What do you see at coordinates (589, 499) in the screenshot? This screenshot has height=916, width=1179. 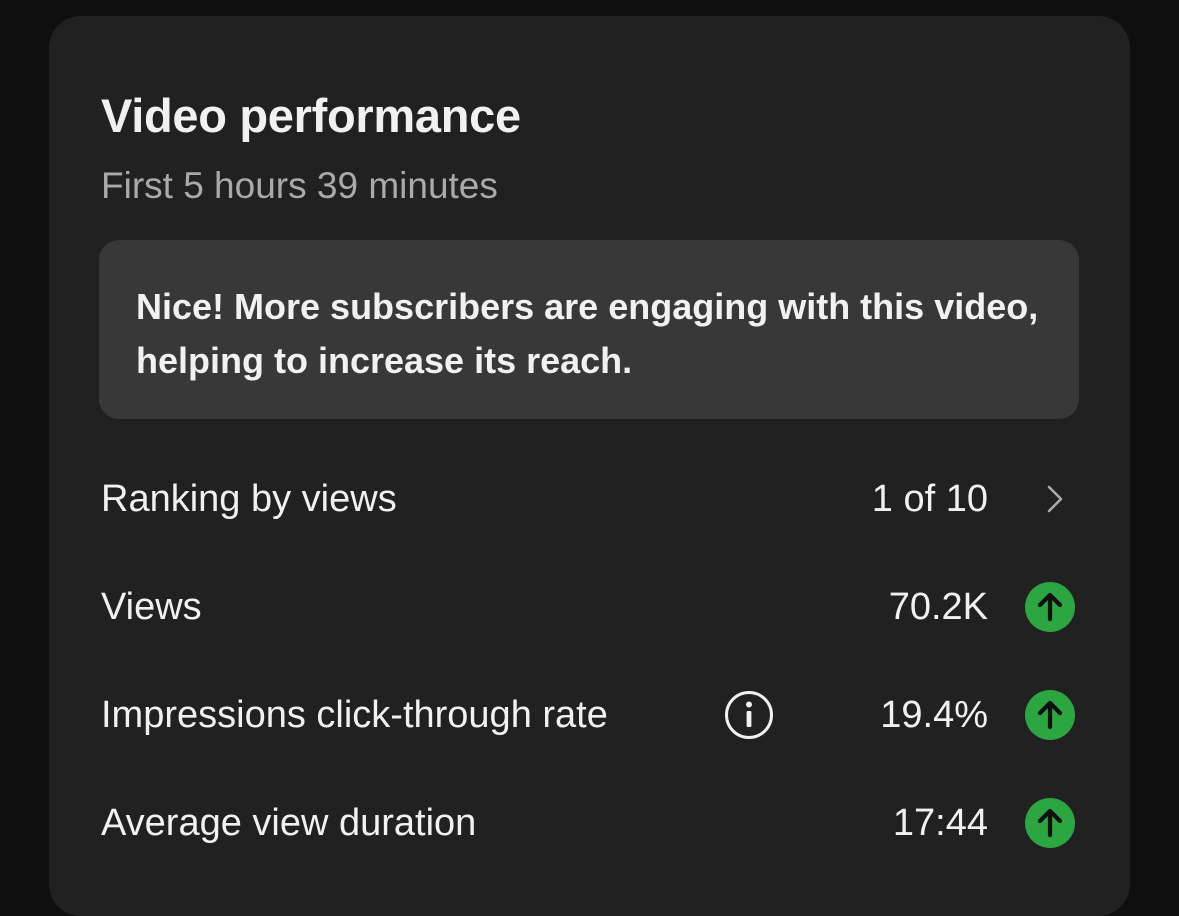 I see `ranking-row: Ranking by views 1 of 10` at bounding box center [589, 499].